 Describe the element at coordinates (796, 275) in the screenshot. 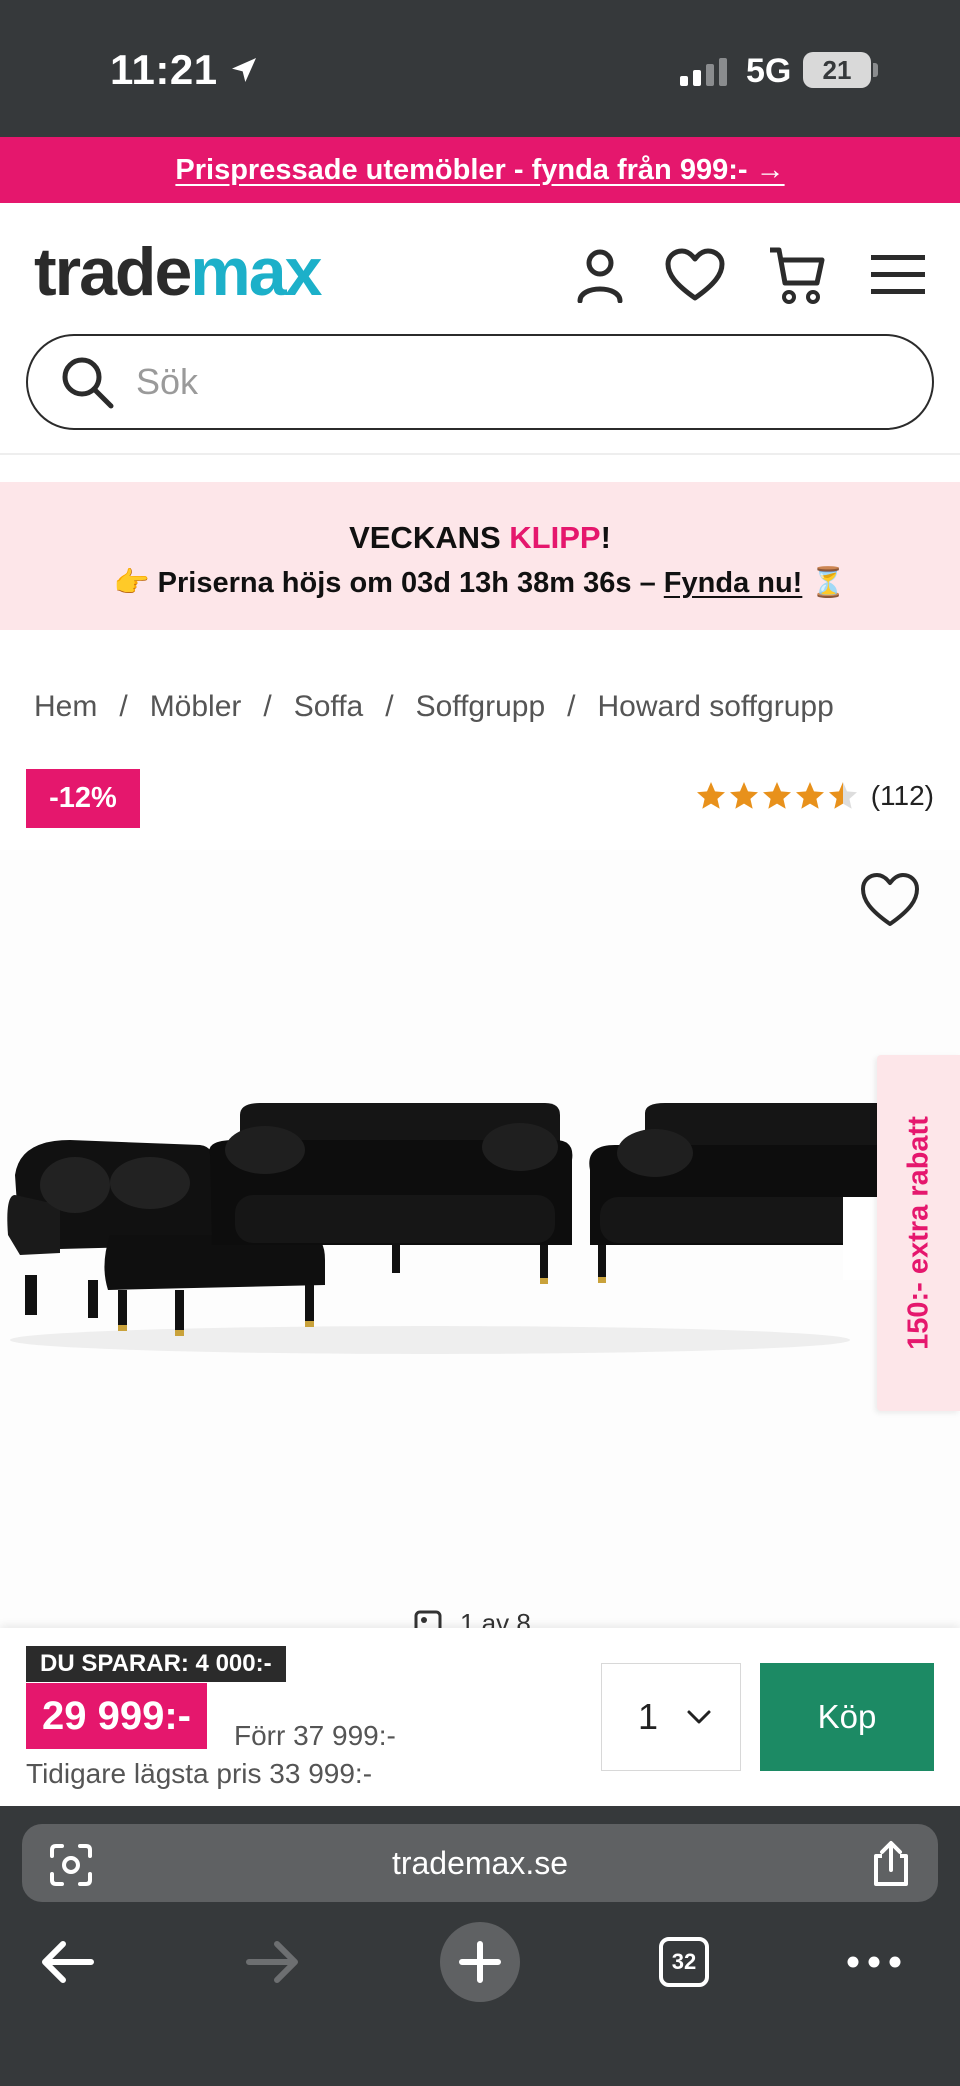

I see `cart-icon` at that location.